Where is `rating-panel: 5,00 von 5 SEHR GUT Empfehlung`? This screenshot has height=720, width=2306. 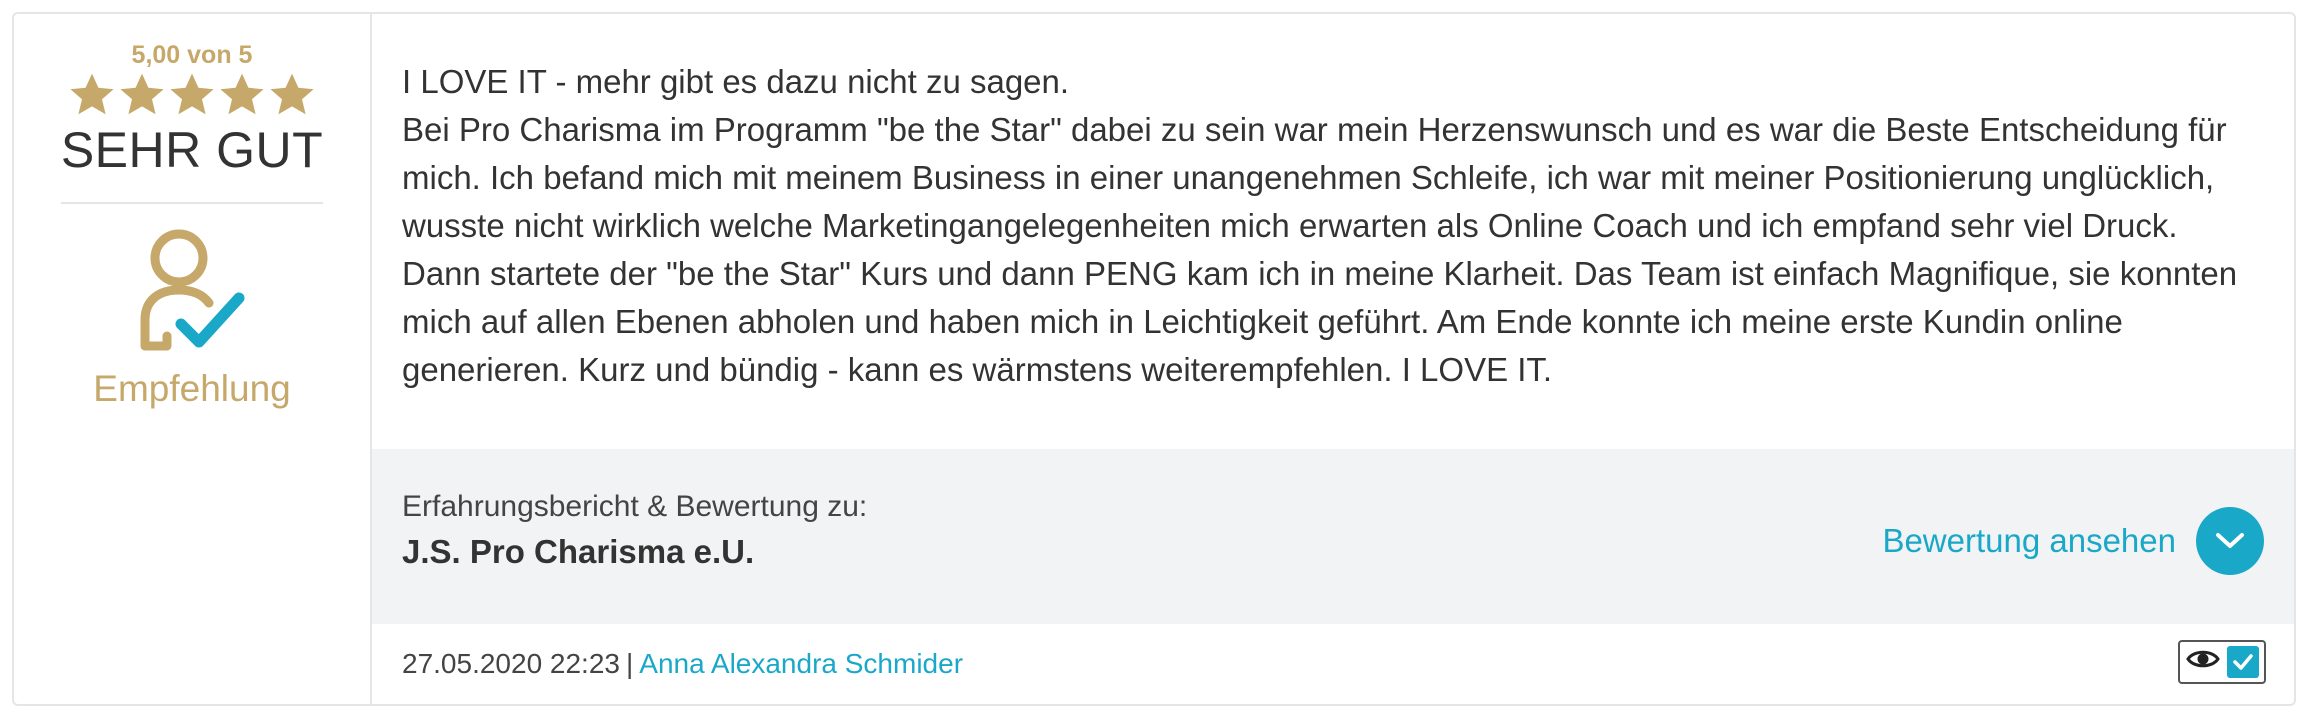 rating-panel: 5,00 von 5 SEHR GUT Empfehlung is located at coordinates (193, 359).